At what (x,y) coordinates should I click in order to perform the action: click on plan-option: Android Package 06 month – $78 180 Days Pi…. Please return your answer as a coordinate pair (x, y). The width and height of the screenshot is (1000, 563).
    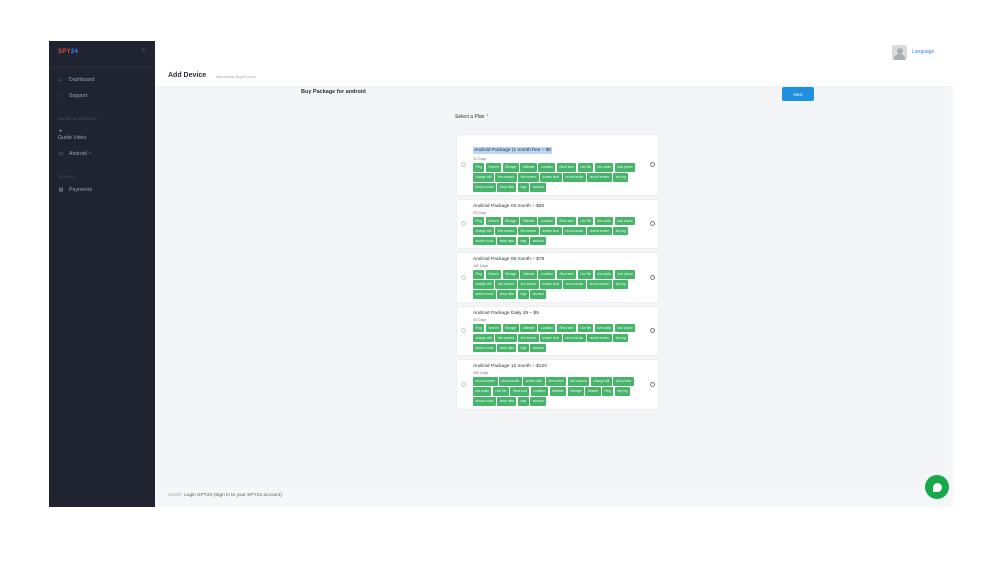
    Looking at the image, I should click on (557, 277).